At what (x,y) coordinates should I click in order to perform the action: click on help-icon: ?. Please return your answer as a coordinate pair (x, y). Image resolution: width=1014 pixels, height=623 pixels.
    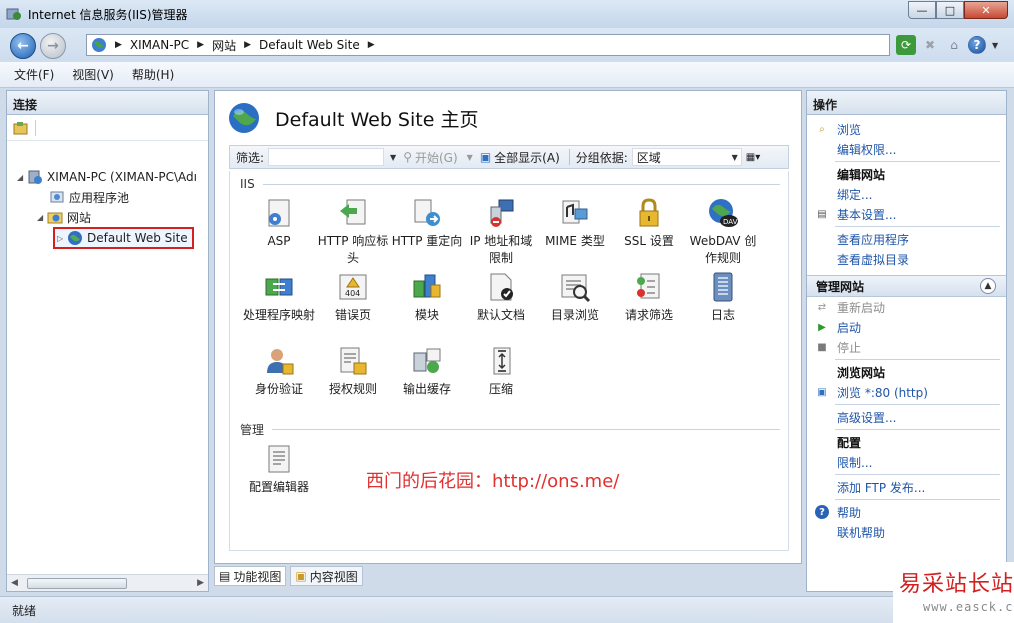
    Looking at the image, I should click on (977, 45).